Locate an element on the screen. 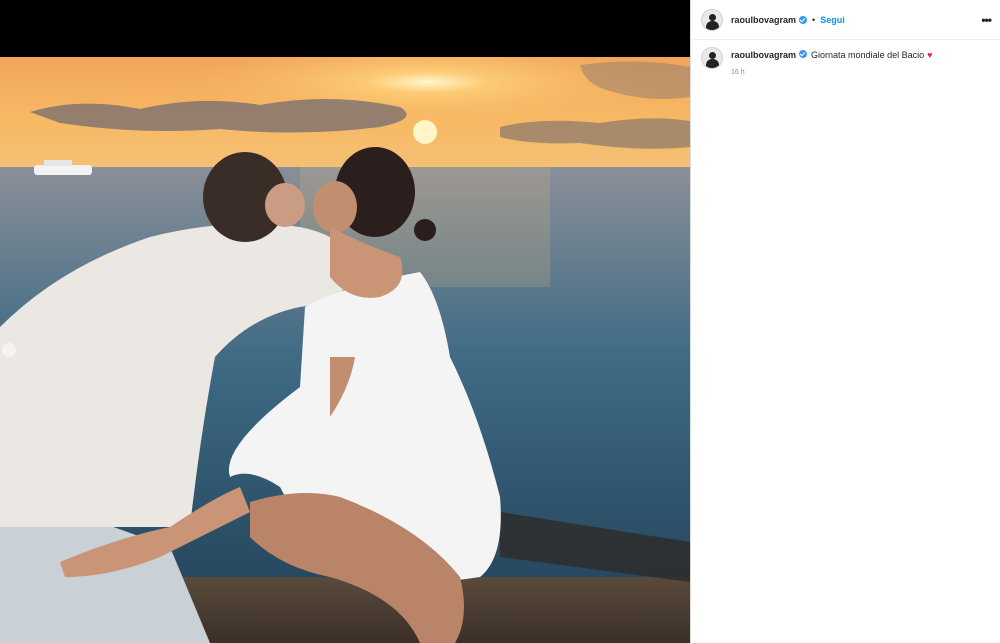 The height and width of the screenshot is (643, 1000). post-header: raoulbovagram • Segui ••• is located at coordinates (845, 20).